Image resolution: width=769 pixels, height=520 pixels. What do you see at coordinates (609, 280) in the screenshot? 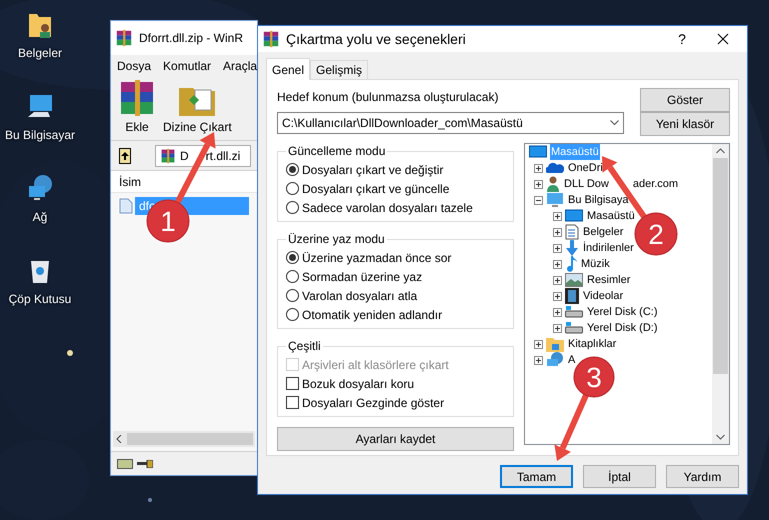
I see `tree-item: Resimler` at bounding box center [609, 280].